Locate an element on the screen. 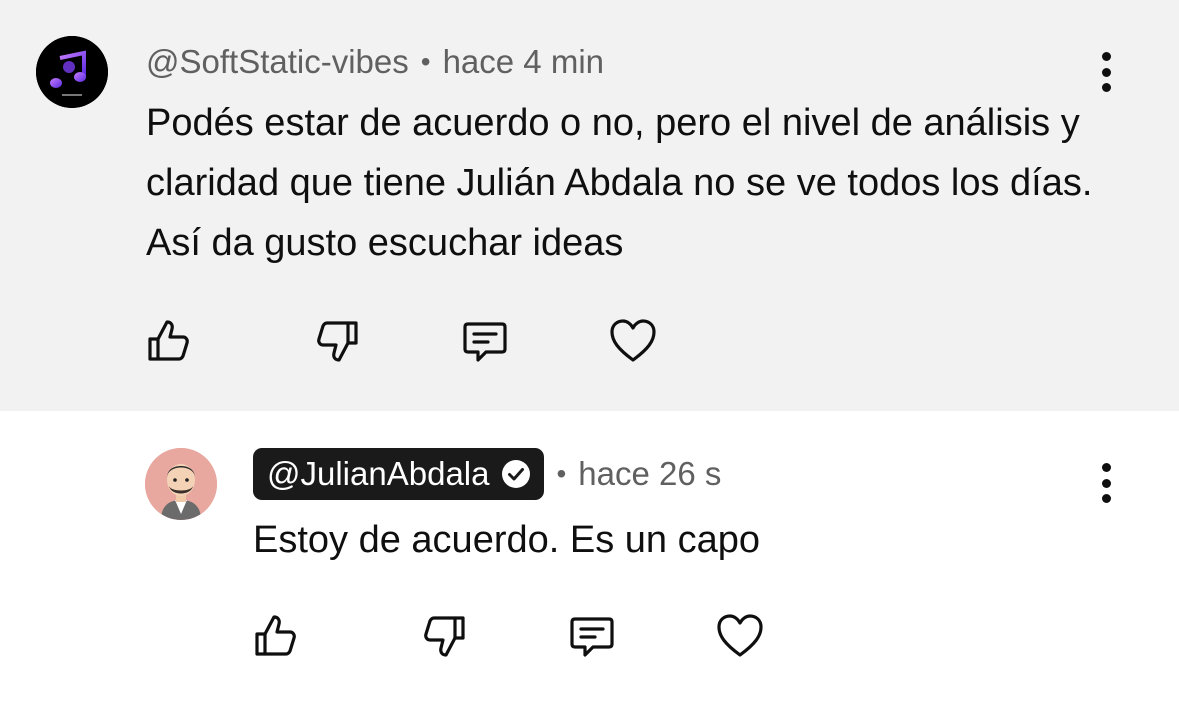 Image resolution: width=1179 pixels, height=705 pixels. comment-meta: @JulianAbdala • hace 26 s is located at coordinates (487, 474).